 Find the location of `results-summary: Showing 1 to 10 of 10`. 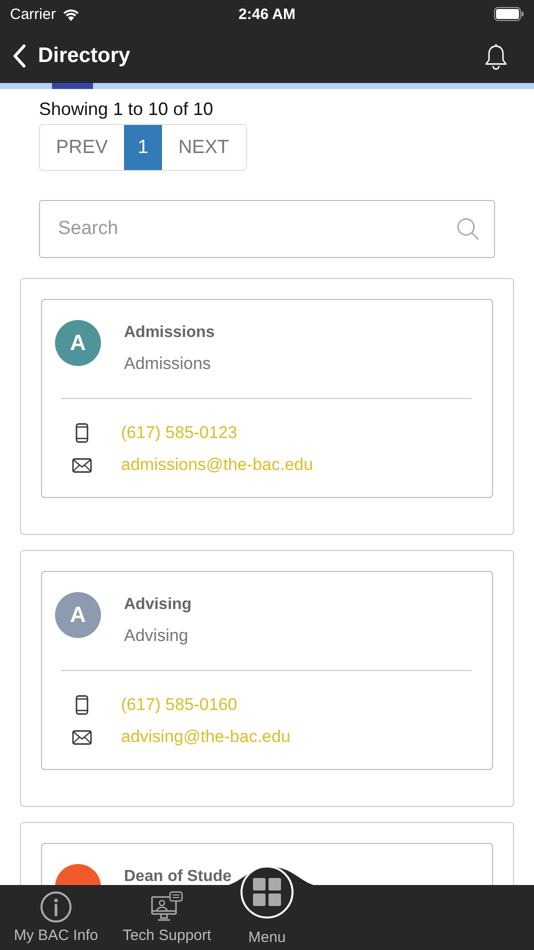

results-summary: Showing 1 to 10 of 10 is located at coordinates (126, 109).